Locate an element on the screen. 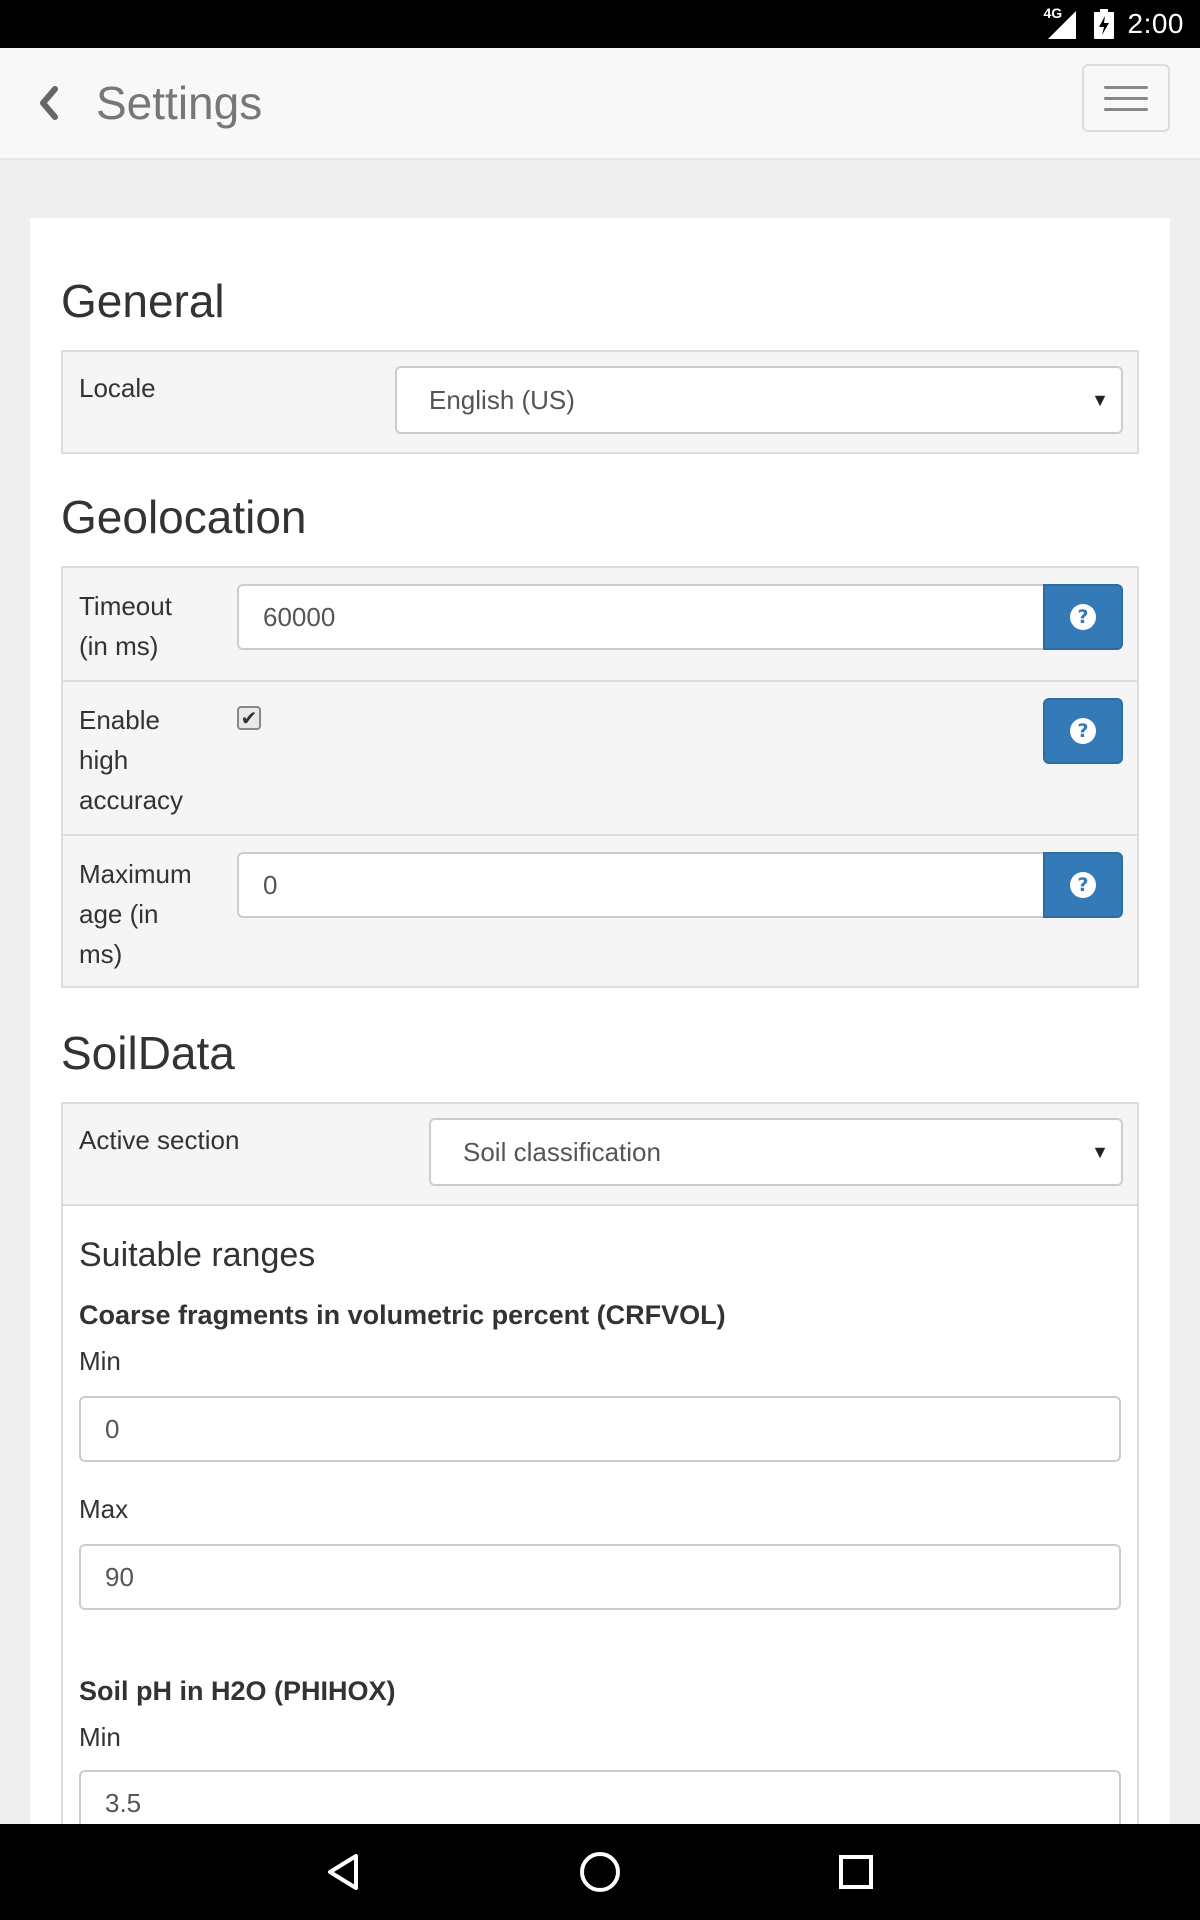  section-title-general: General is located at coordinates (143, 301).